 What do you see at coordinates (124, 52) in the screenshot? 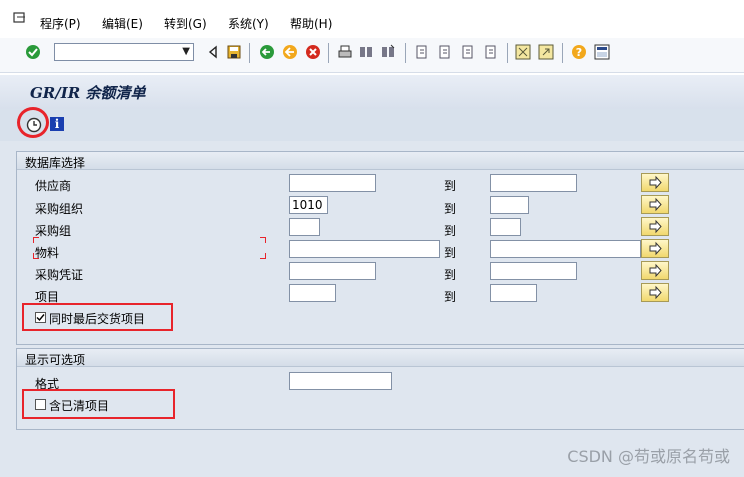
I see `command-field: ▼` at bounding box center [124, 52].